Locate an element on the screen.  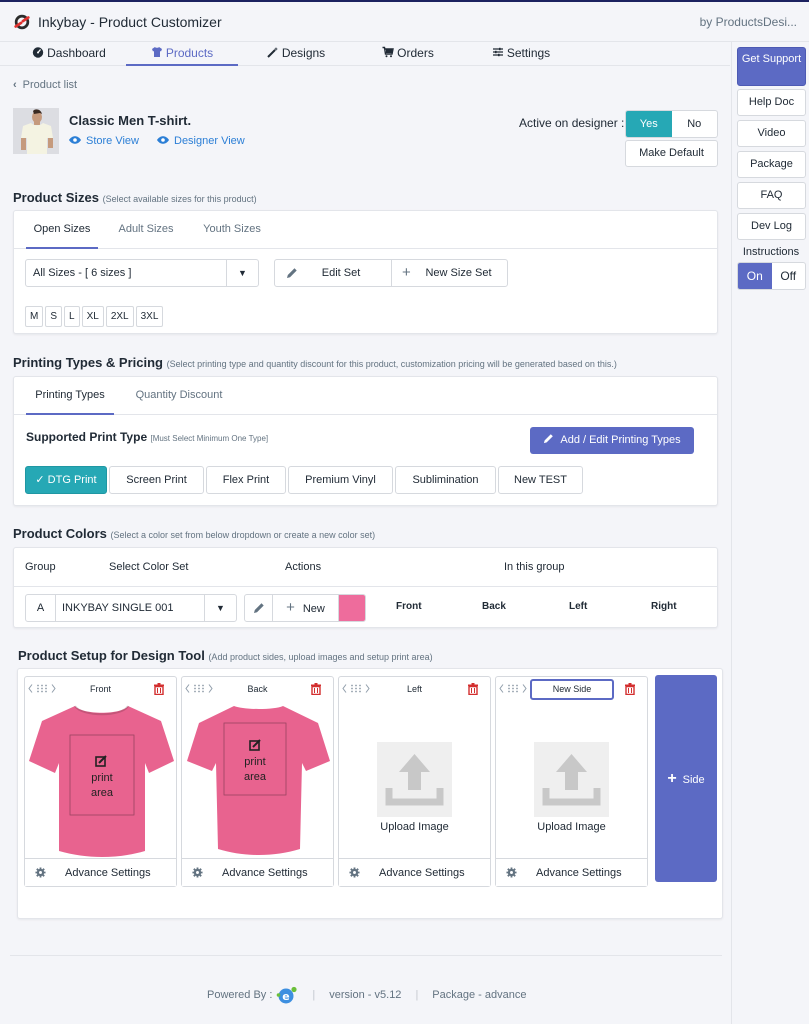
print-type-screen: Screen Print is located at coordinates (156, 480).